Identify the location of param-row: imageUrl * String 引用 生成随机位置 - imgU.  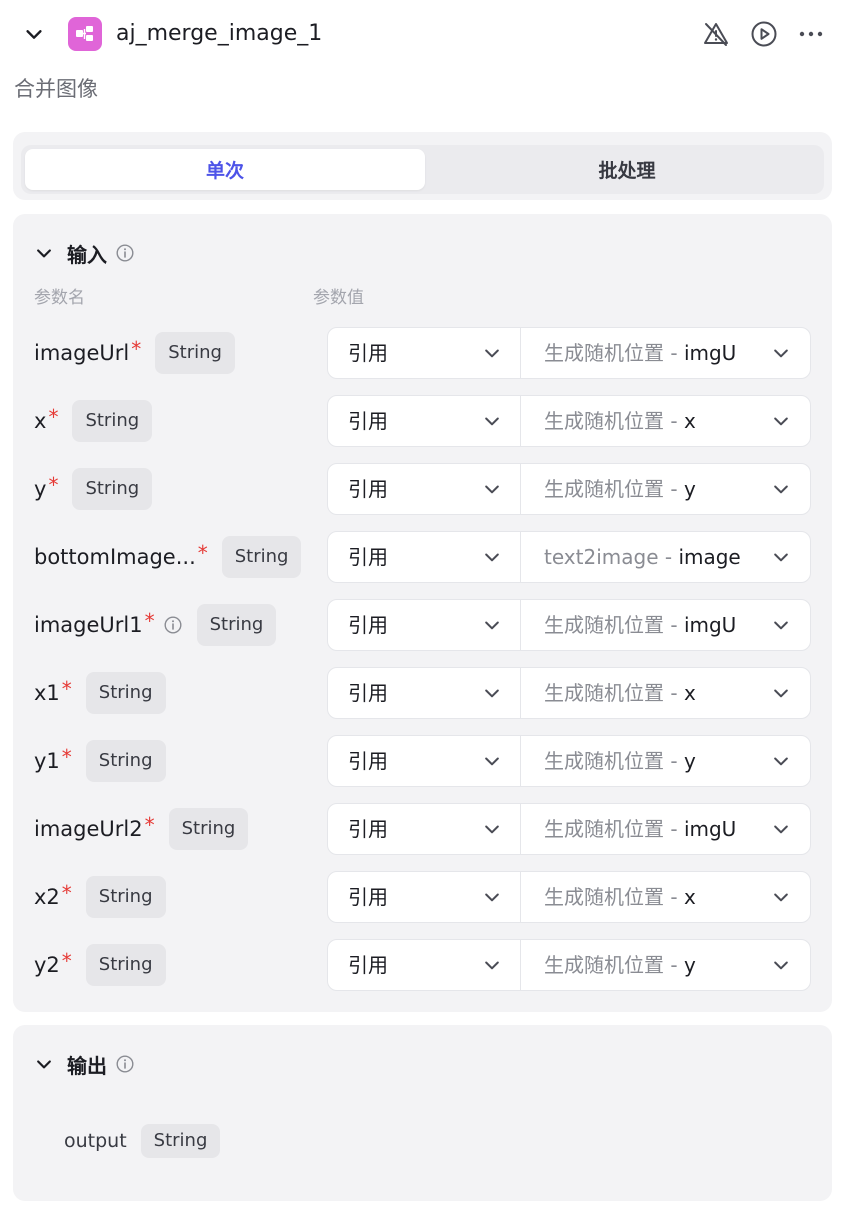
(422, 353).